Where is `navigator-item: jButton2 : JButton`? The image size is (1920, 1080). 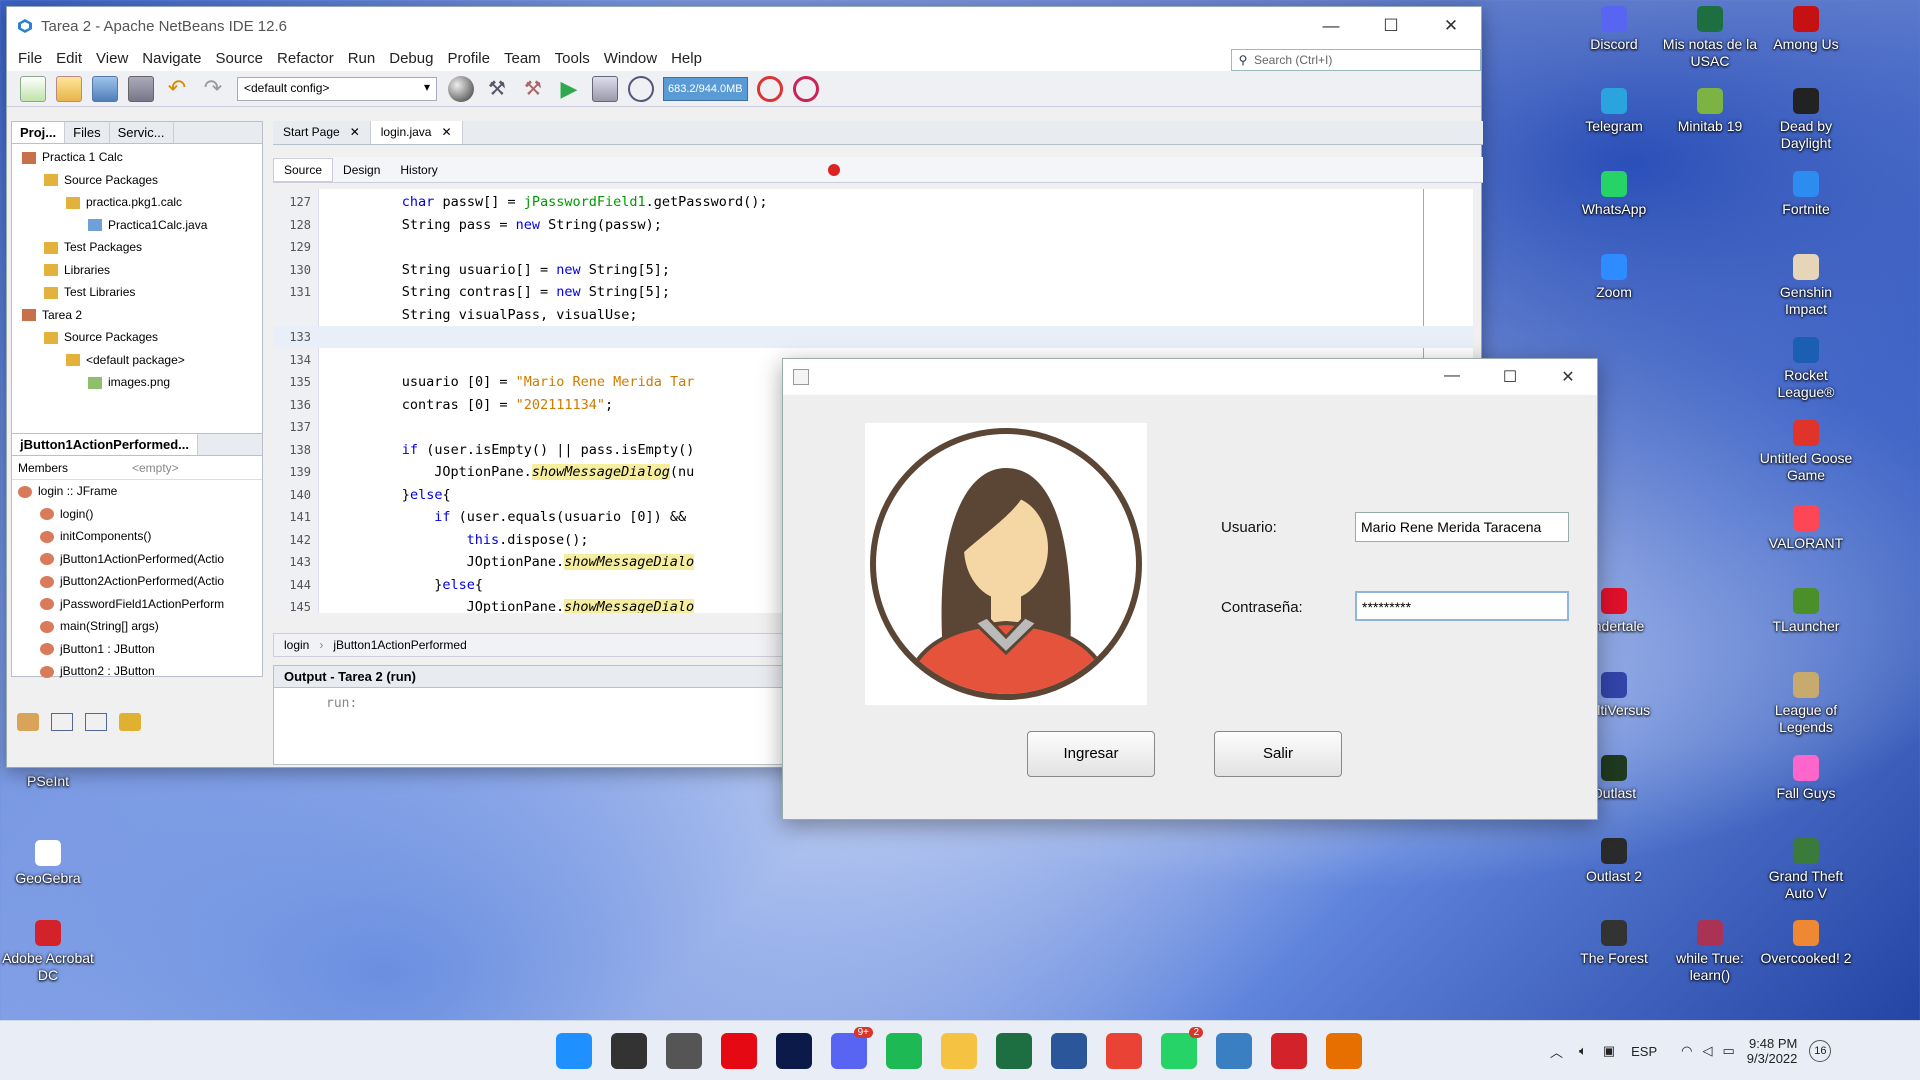
navigator-item: jButton2 : JButton is located at coordinates (137, 671).